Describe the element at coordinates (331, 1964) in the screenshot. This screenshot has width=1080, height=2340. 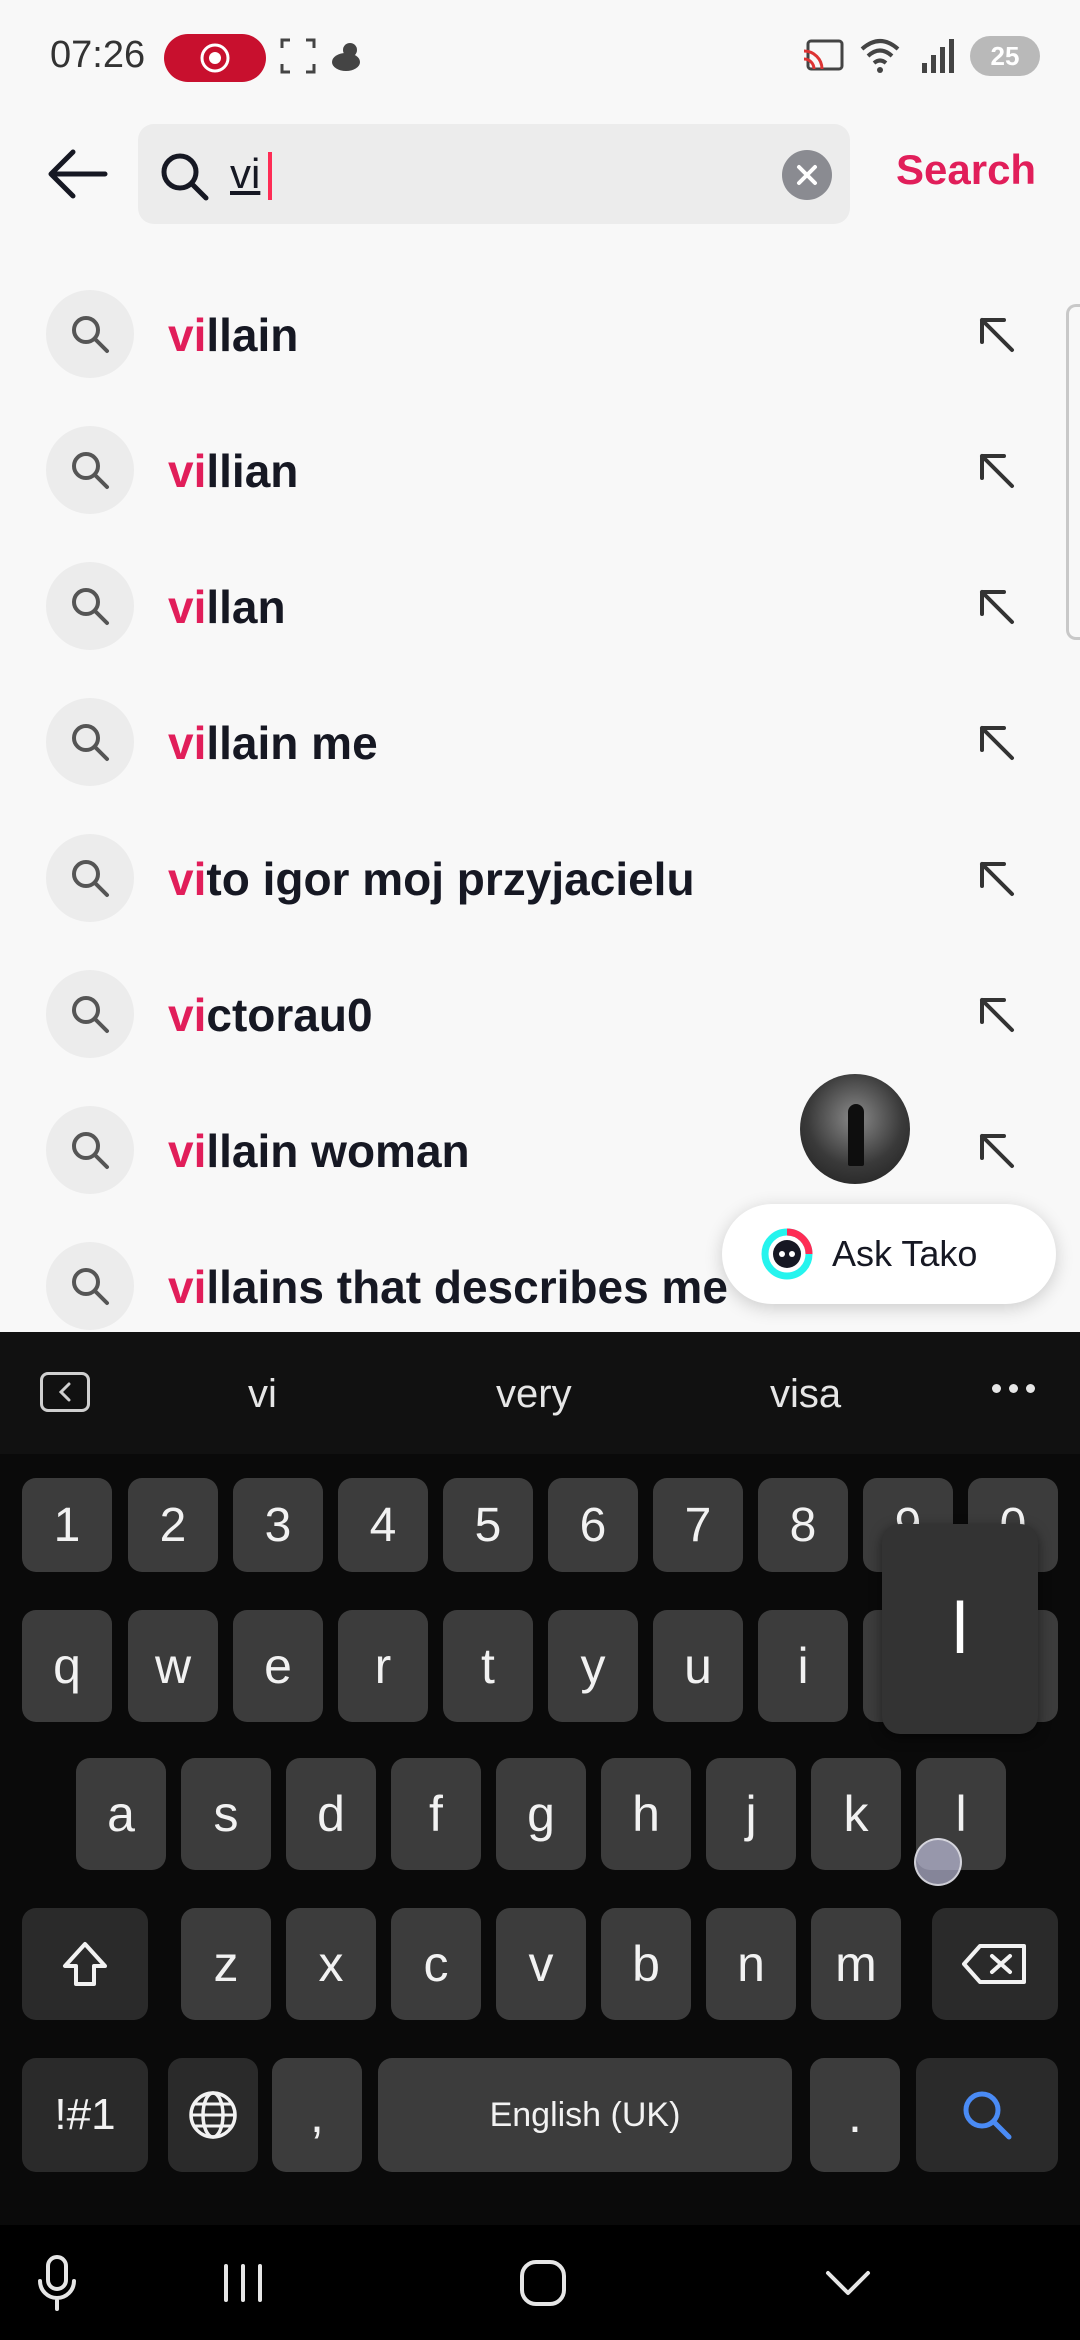
I see `key-x: x` at that location.